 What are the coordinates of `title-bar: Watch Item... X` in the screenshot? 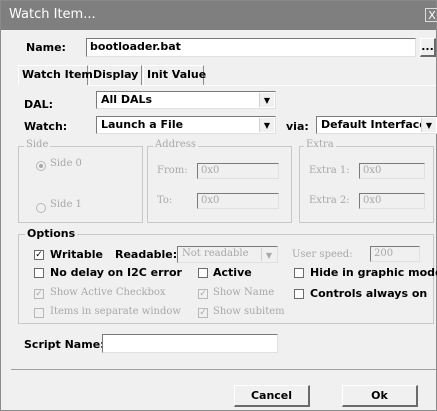 It's located at (219, 15).